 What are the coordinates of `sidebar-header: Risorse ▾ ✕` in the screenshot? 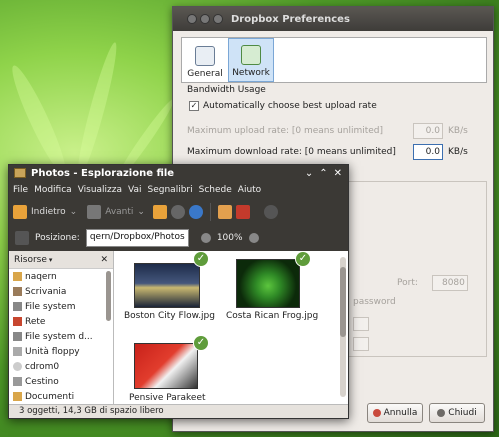 It's located at (61, 260).